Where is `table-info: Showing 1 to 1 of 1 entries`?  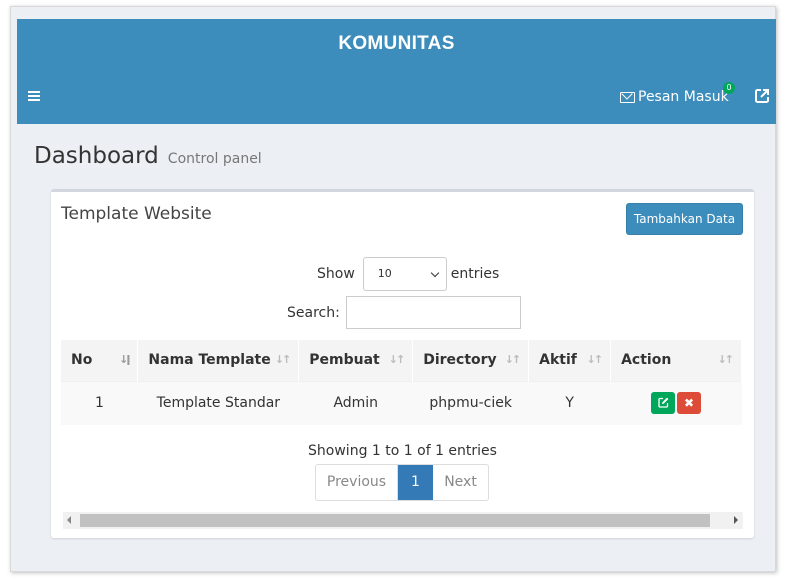 table-info: Showing 1 to 1 of 1 entries is located at coordinates (402, 451).